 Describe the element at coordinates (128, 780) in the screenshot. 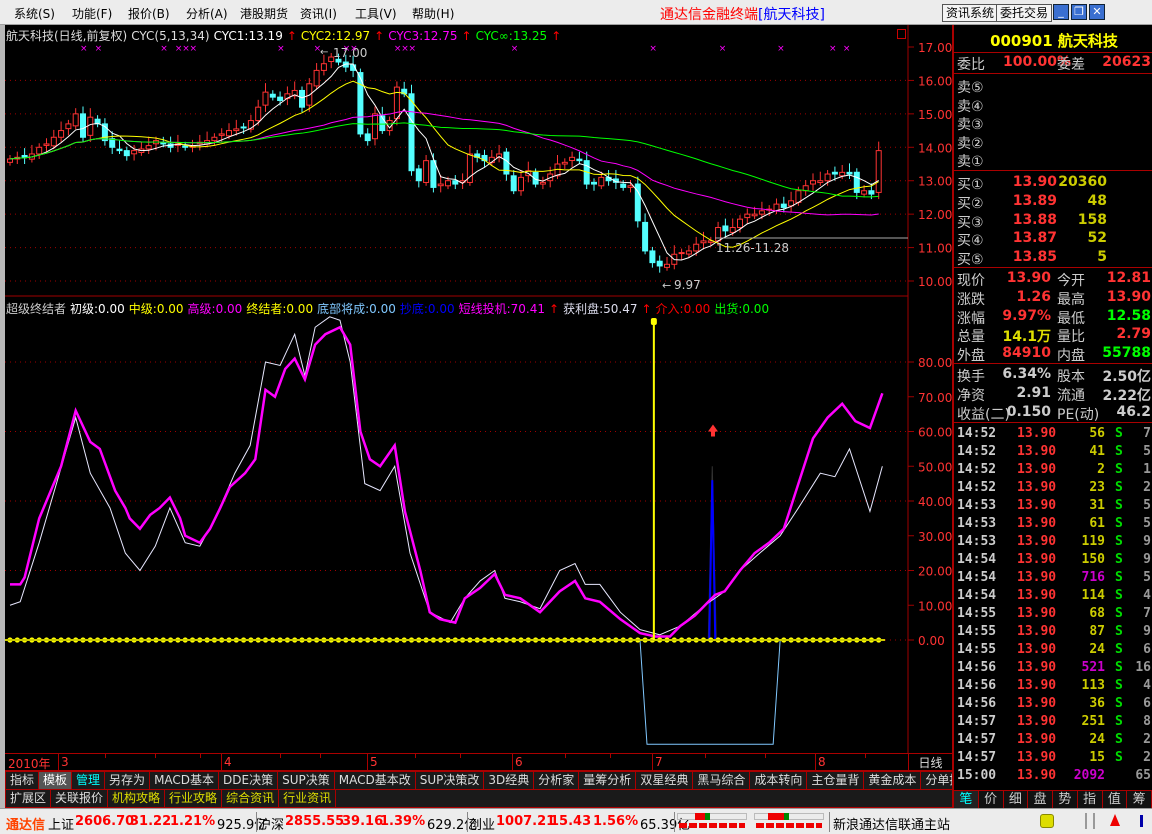

I see `tab-3: 另存为` at that location.